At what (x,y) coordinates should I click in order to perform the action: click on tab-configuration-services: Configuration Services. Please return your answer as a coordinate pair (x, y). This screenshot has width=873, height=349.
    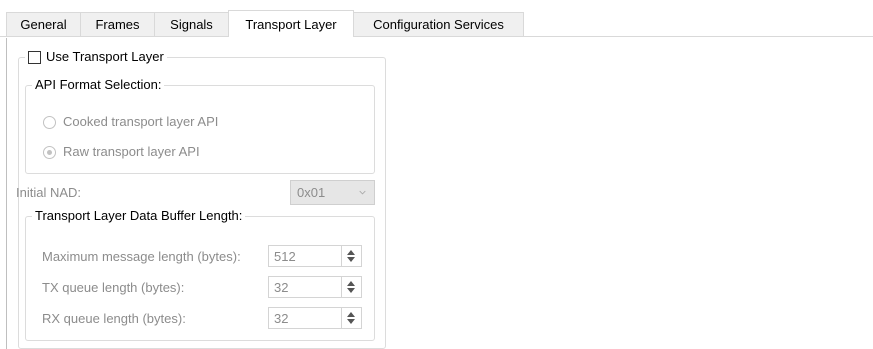
    Looking at the image, I should click on (438, 24).